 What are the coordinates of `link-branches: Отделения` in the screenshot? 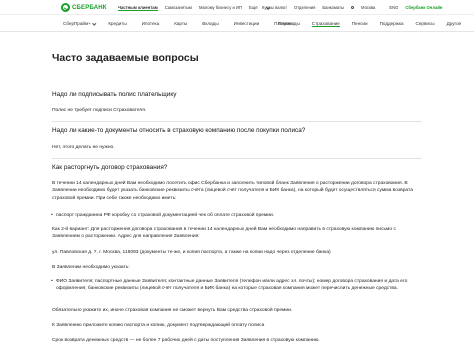 It's located at (304, 7).